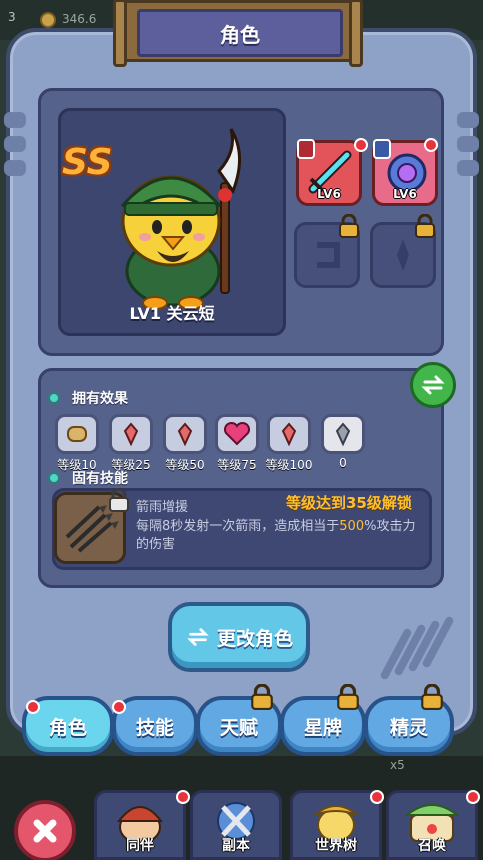 This screenshot has width=483, height=860. I want to click on effects-label: 拥有效果, so click(100, 399).